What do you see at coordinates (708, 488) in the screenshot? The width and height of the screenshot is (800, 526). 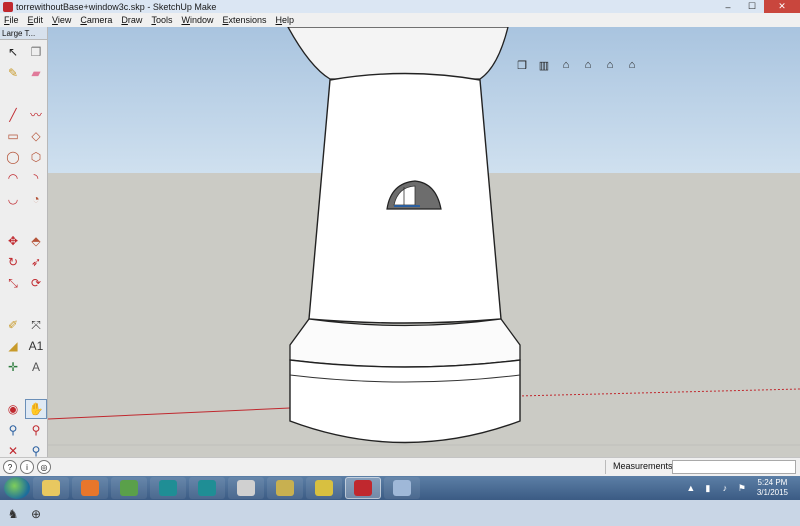 I see `network-icon: ▮` at bounding box center [708, 488].